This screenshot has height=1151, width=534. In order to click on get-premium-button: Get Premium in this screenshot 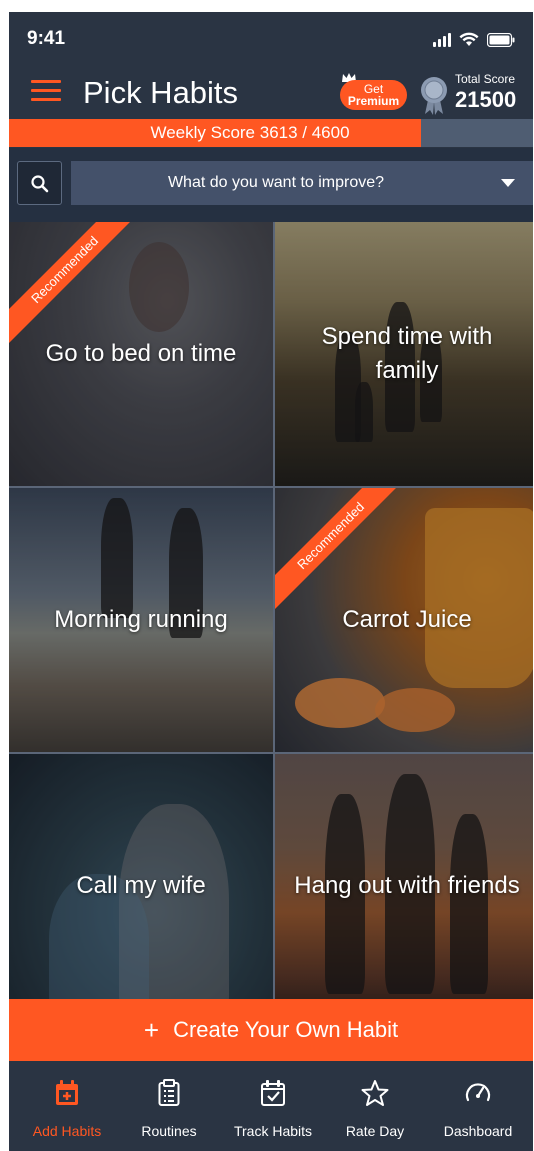, I will do `click(373, 95)`.